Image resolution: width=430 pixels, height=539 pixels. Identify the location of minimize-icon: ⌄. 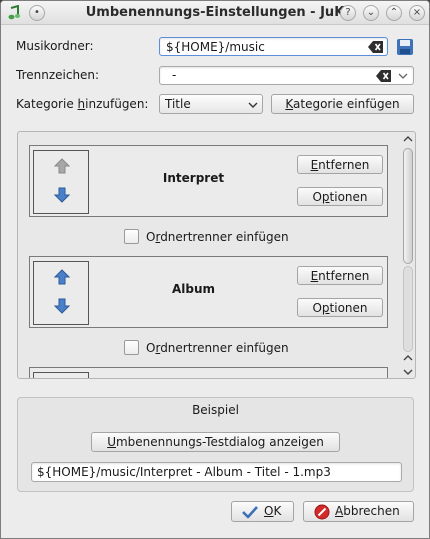
(371, 13).